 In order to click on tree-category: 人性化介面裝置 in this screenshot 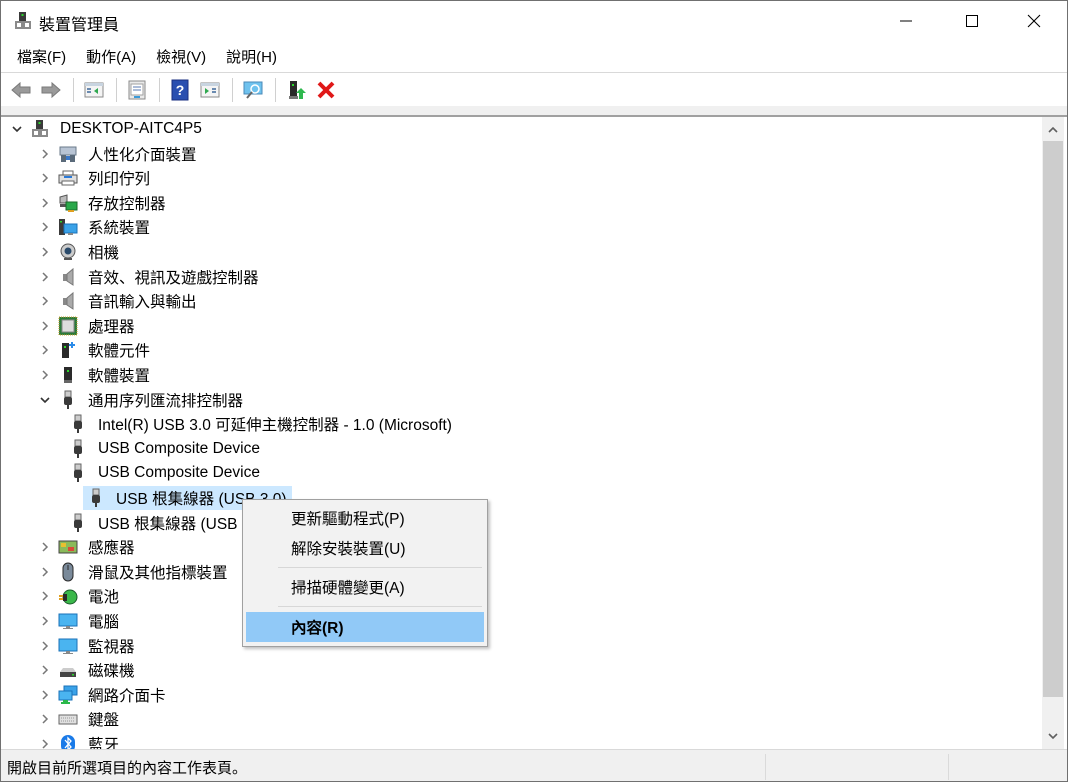, I will do `click(119, 154)`.